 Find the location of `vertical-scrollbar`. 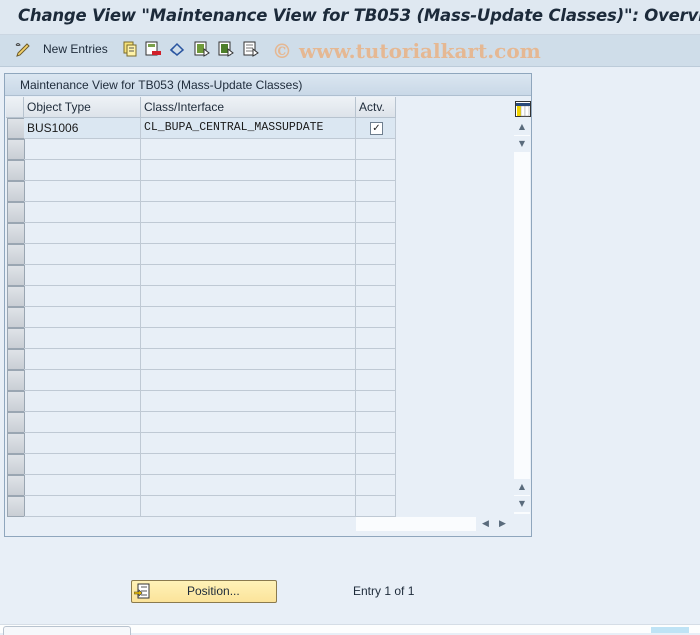

vertical-scrollbar is located at coordinates (522, 316).